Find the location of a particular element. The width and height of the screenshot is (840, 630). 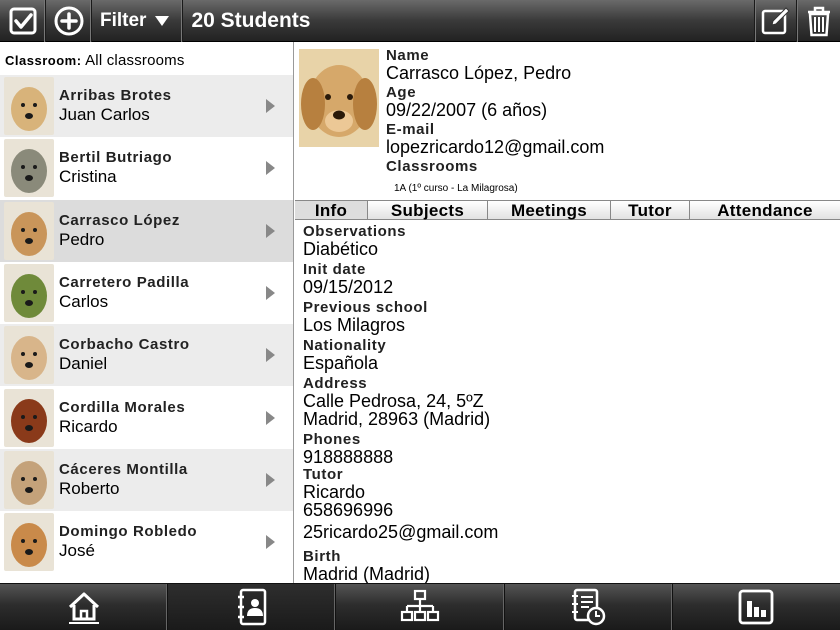

classrooms-label: Classrooms is located at coordinates (432, 166).